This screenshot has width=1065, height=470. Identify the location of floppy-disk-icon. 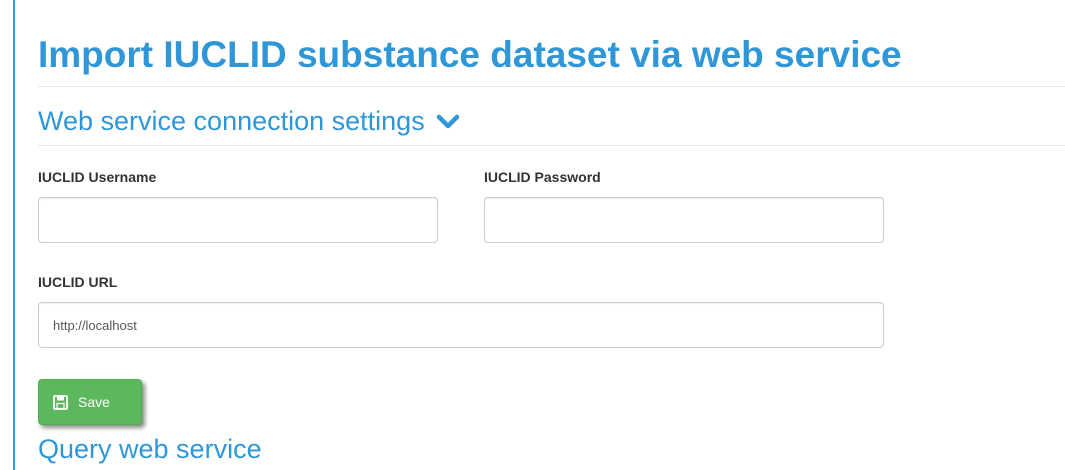
(60, 402).